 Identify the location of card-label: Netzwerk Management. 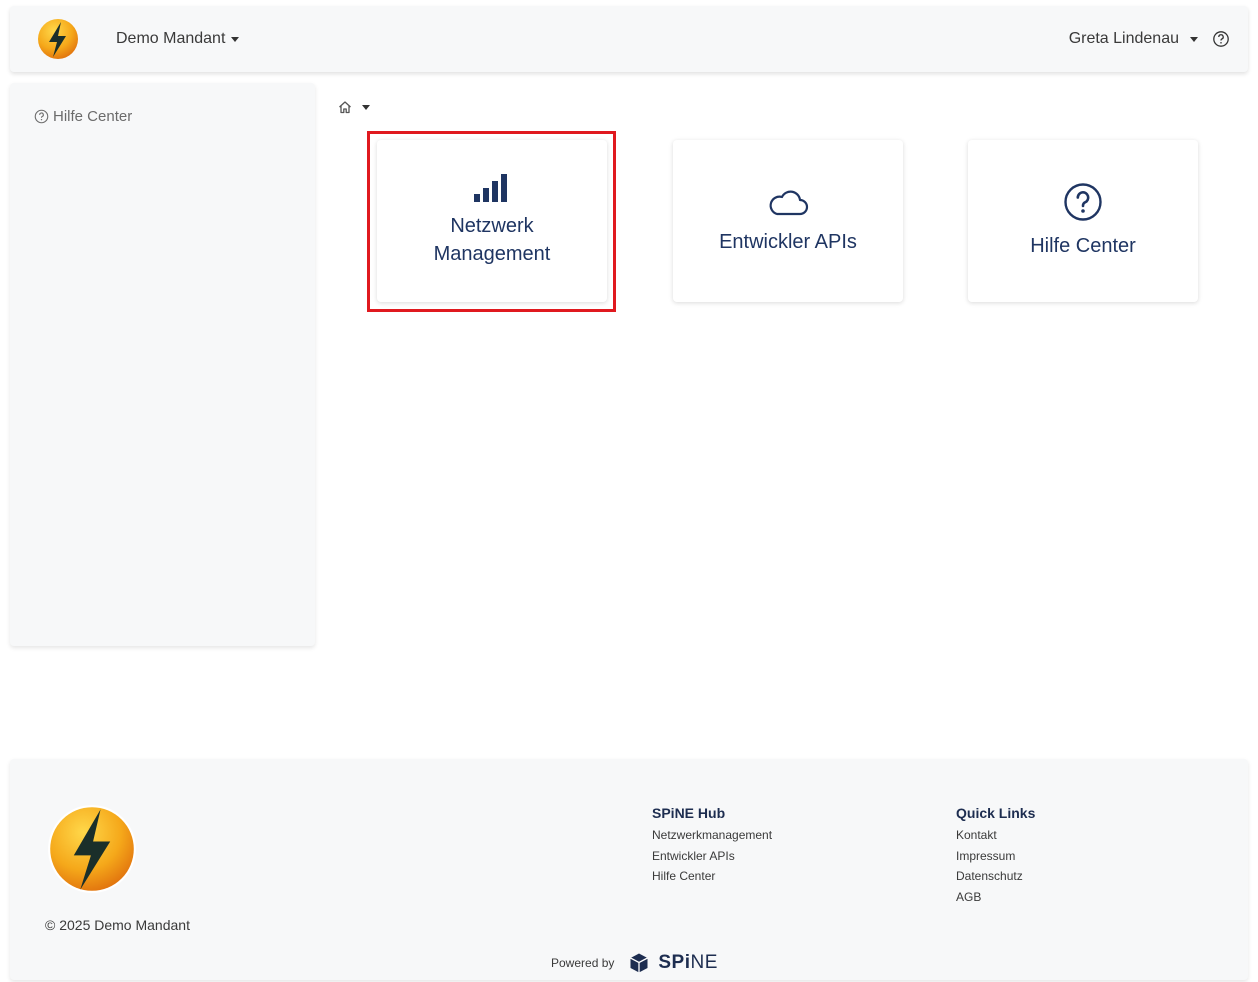
(492, 240).